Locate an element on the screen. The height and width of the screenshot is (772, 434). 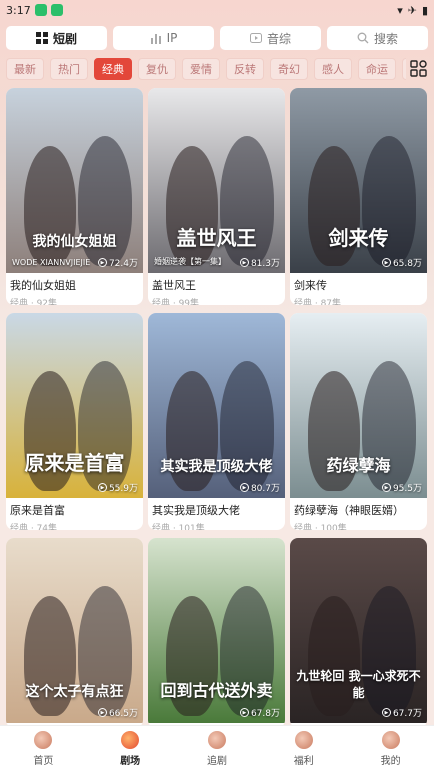
play-count-value: 67.7万 is located at coordinates (407, 714).